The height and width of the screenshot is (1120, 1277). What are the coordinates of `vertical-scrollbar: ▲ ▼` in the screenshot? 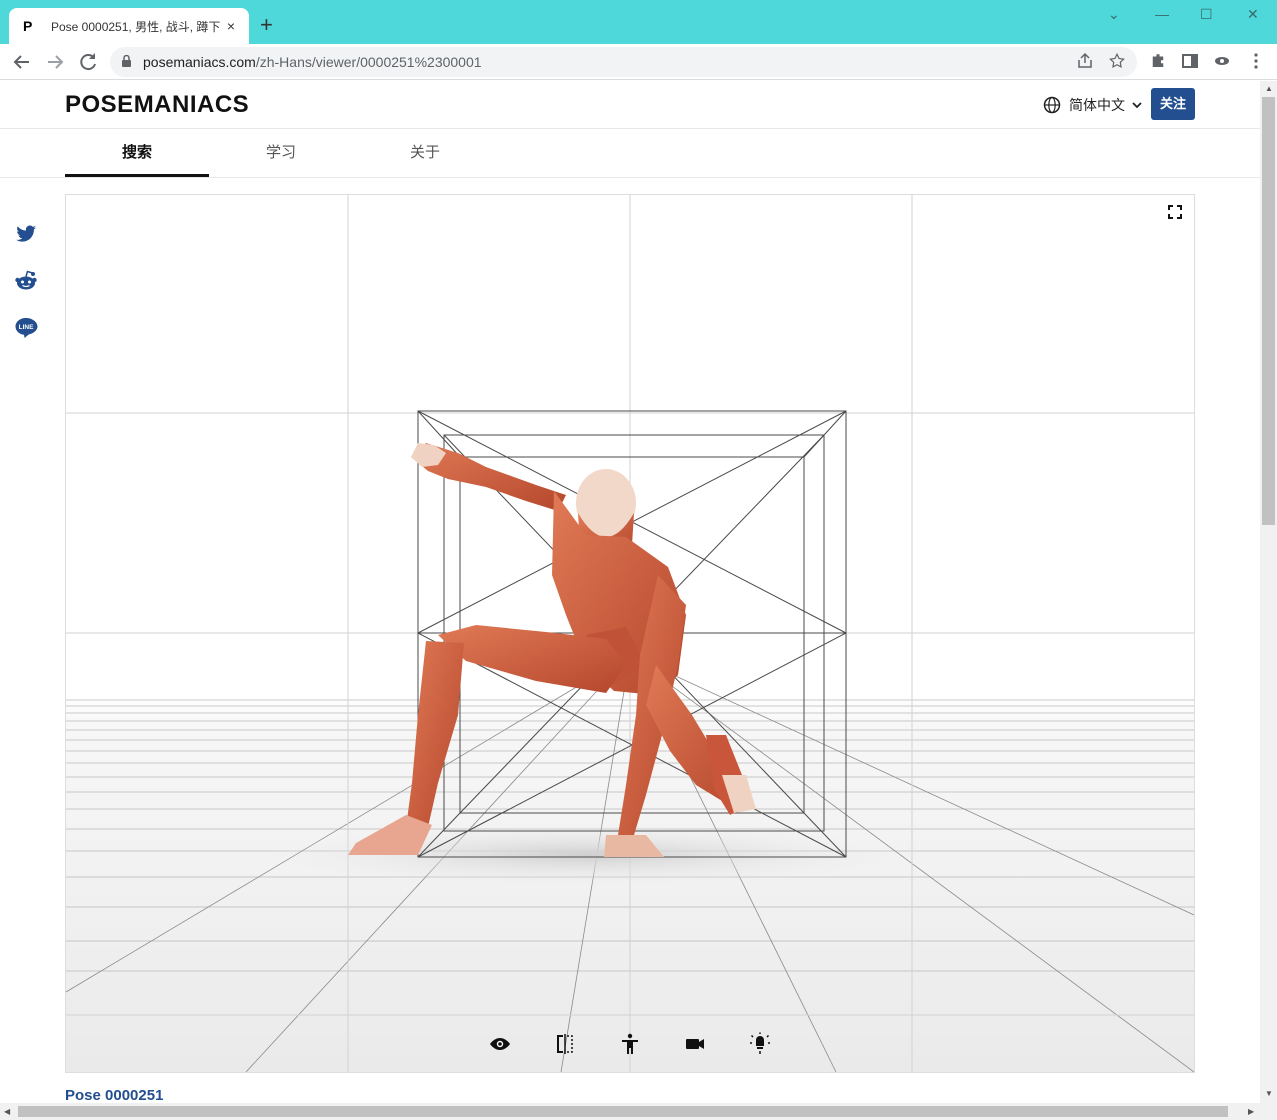 It's located at (1268, 592).